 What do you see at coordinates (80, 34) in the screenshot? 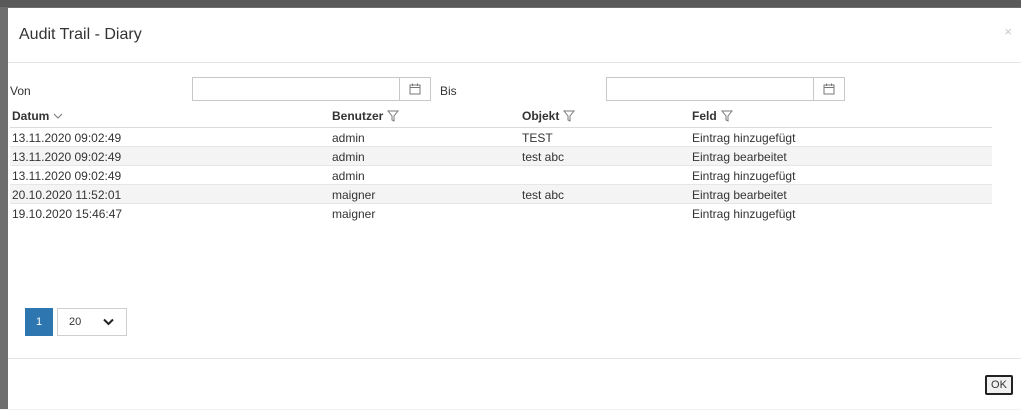
I see `dialog-title: Audit Trail - Diary` at bounding box center [80, 34].